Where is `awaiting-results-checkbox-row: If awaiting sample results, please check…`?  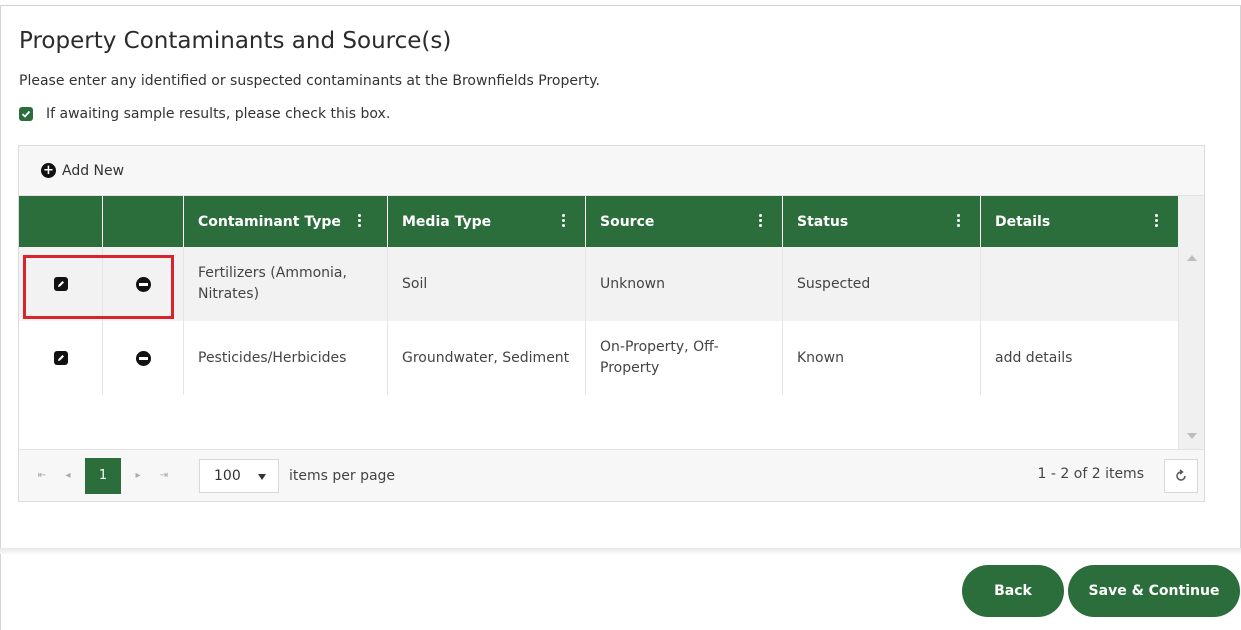 awaiting-results-checkbox-row: If awaiting sample results, please check… is located at coordinates (204, 114).